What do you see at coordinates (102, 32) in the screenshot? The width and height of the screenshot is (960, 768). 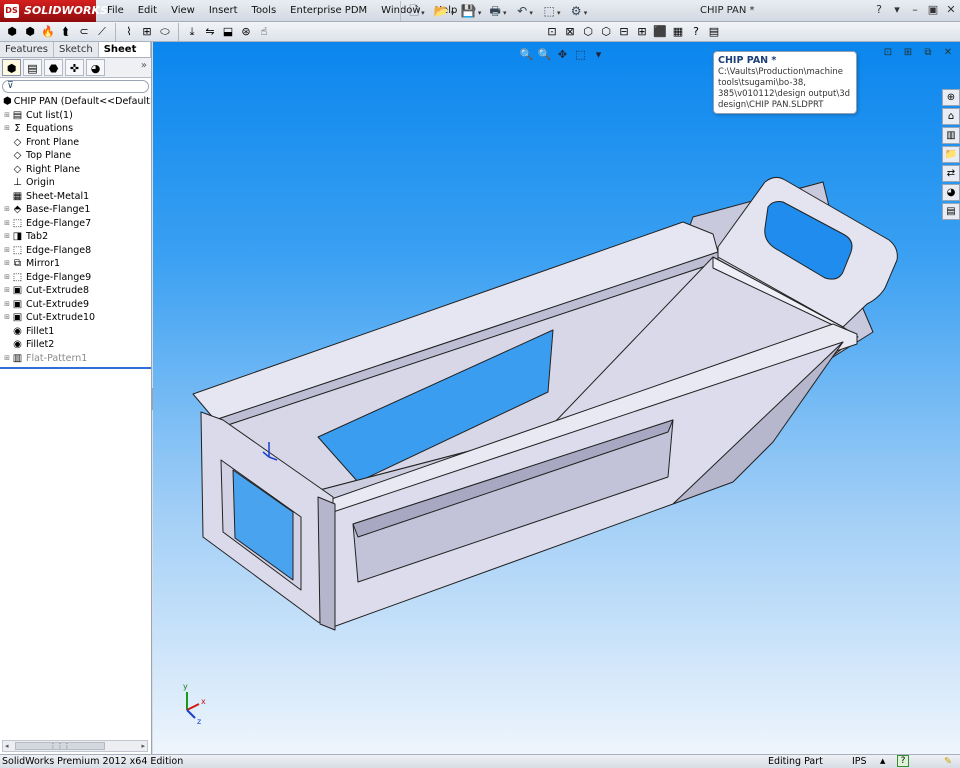 I see `sheet-metal-tool-icon: ⟋` at bounding box center [102, 32].